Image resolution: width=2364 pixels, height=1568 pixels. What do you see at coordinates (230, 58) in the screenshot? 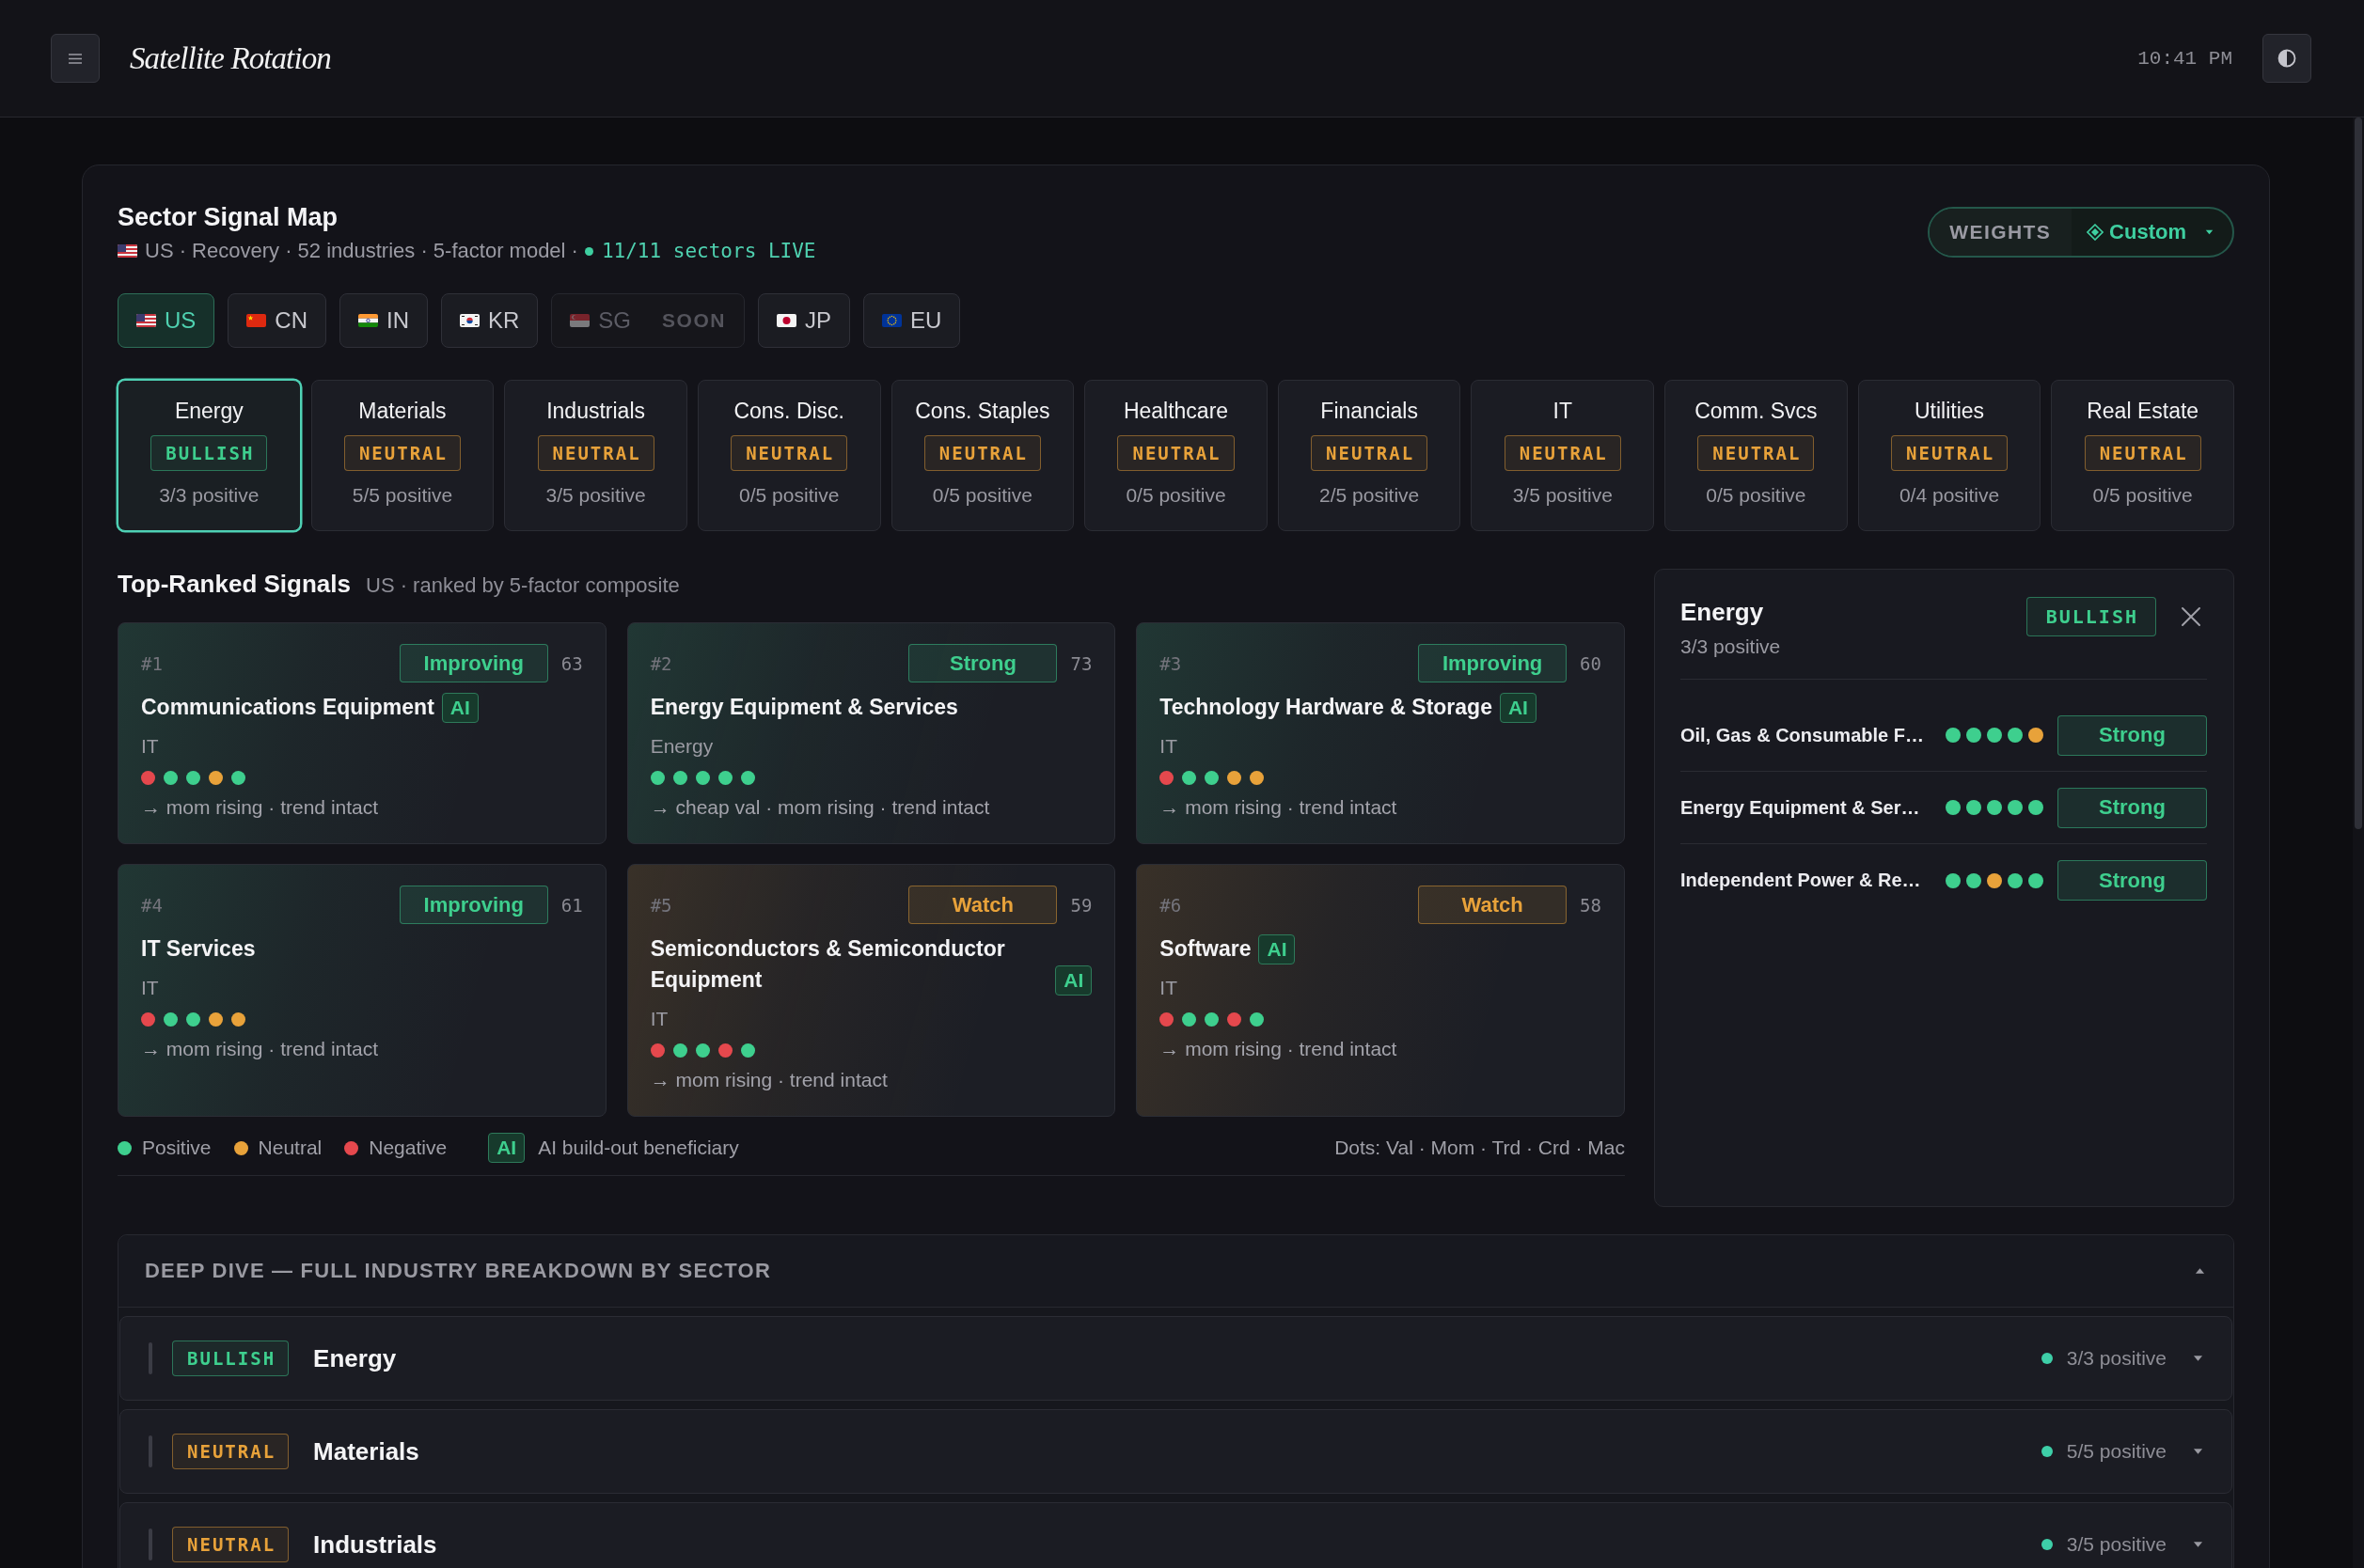
I see `app-title: Satellite Rotation` at bounding box center [230, 58].